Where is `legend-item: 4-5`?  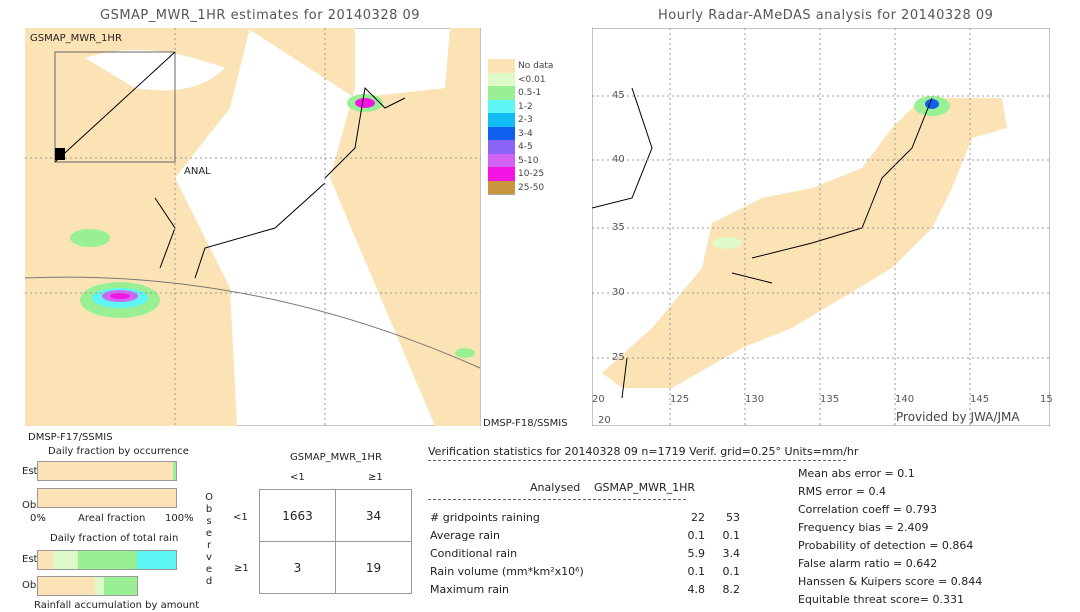
legend-item: 4-5 is located at coordinates (520, 147).